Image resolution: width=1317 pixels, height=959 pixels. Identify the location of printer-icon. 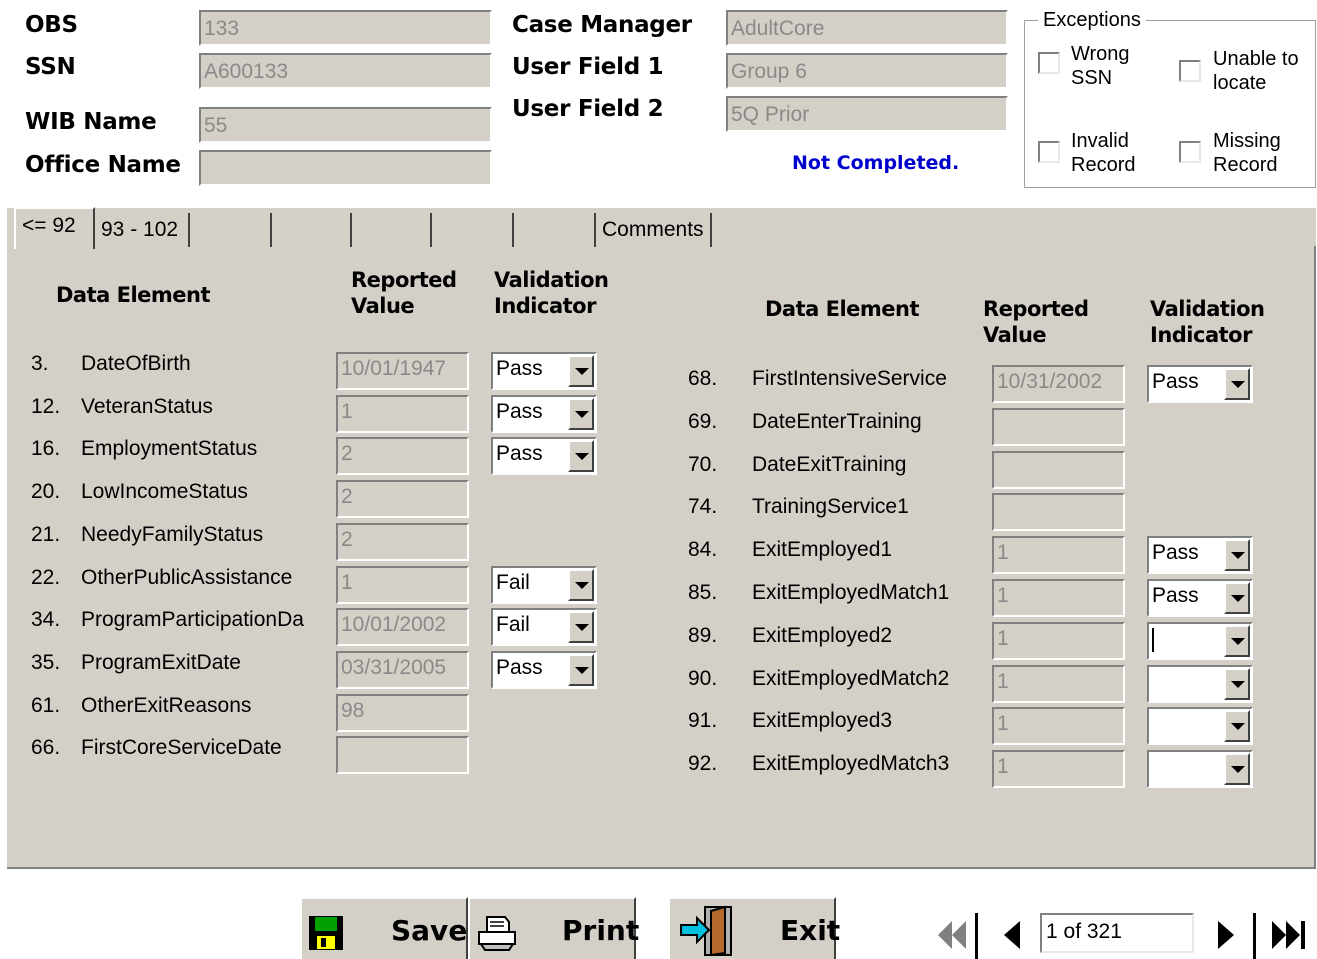
(497, 935).